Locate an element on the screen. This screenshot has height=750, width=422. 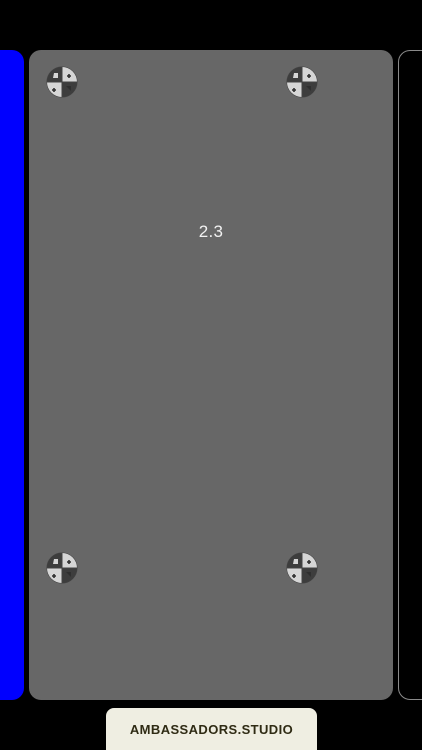
brand-tab: AMBASSADORS.STUDIO is located at coordinates (211, 729).